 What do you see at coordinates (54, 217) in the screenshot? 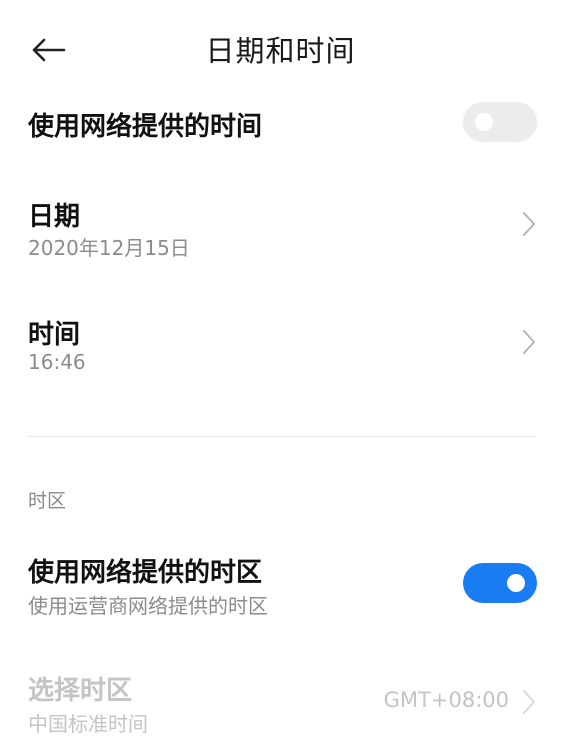
I see `date-title: 日期` at bounding box center [54, 217].